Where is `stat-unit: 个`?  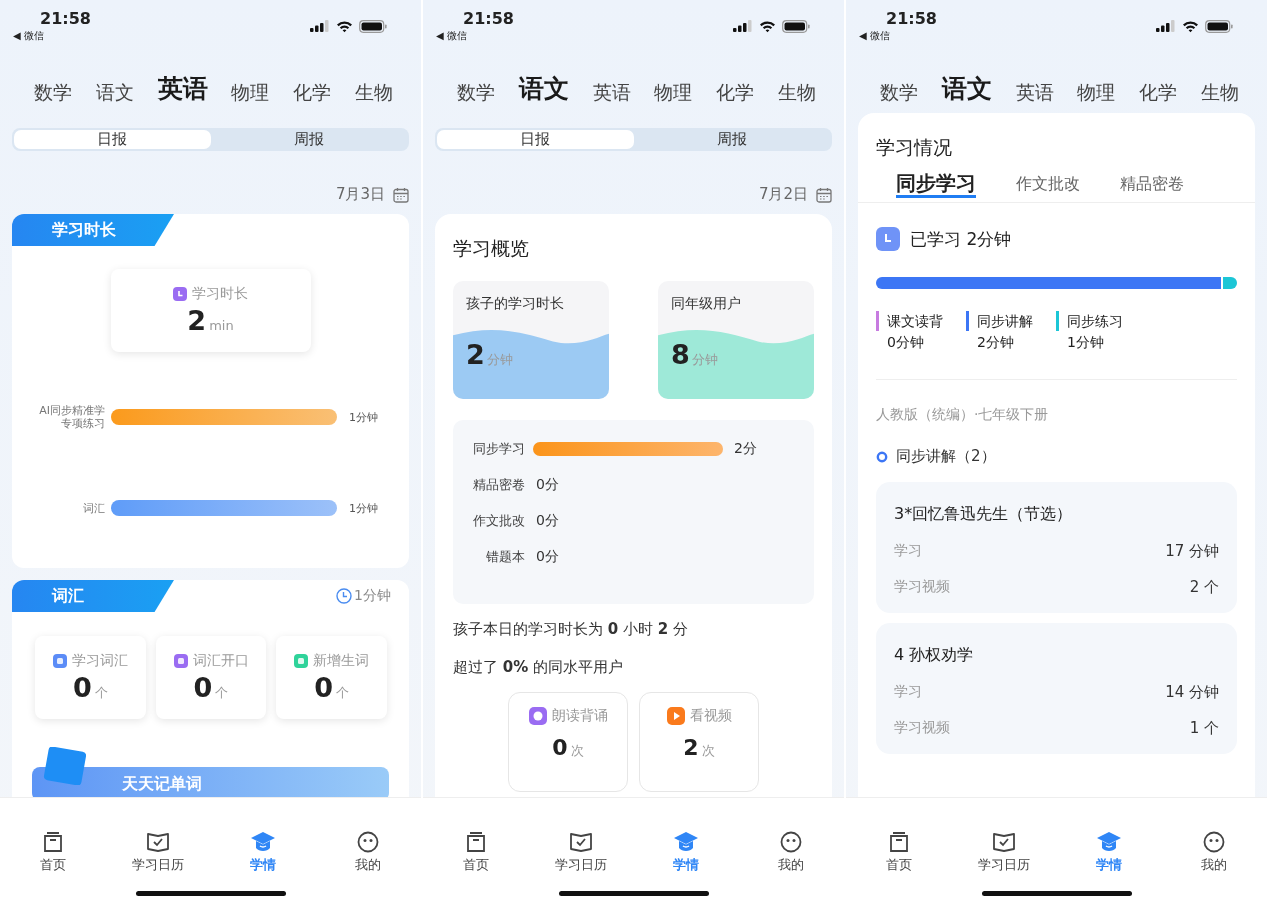 stat-unit: 个 is located at coordinates (222, 693).